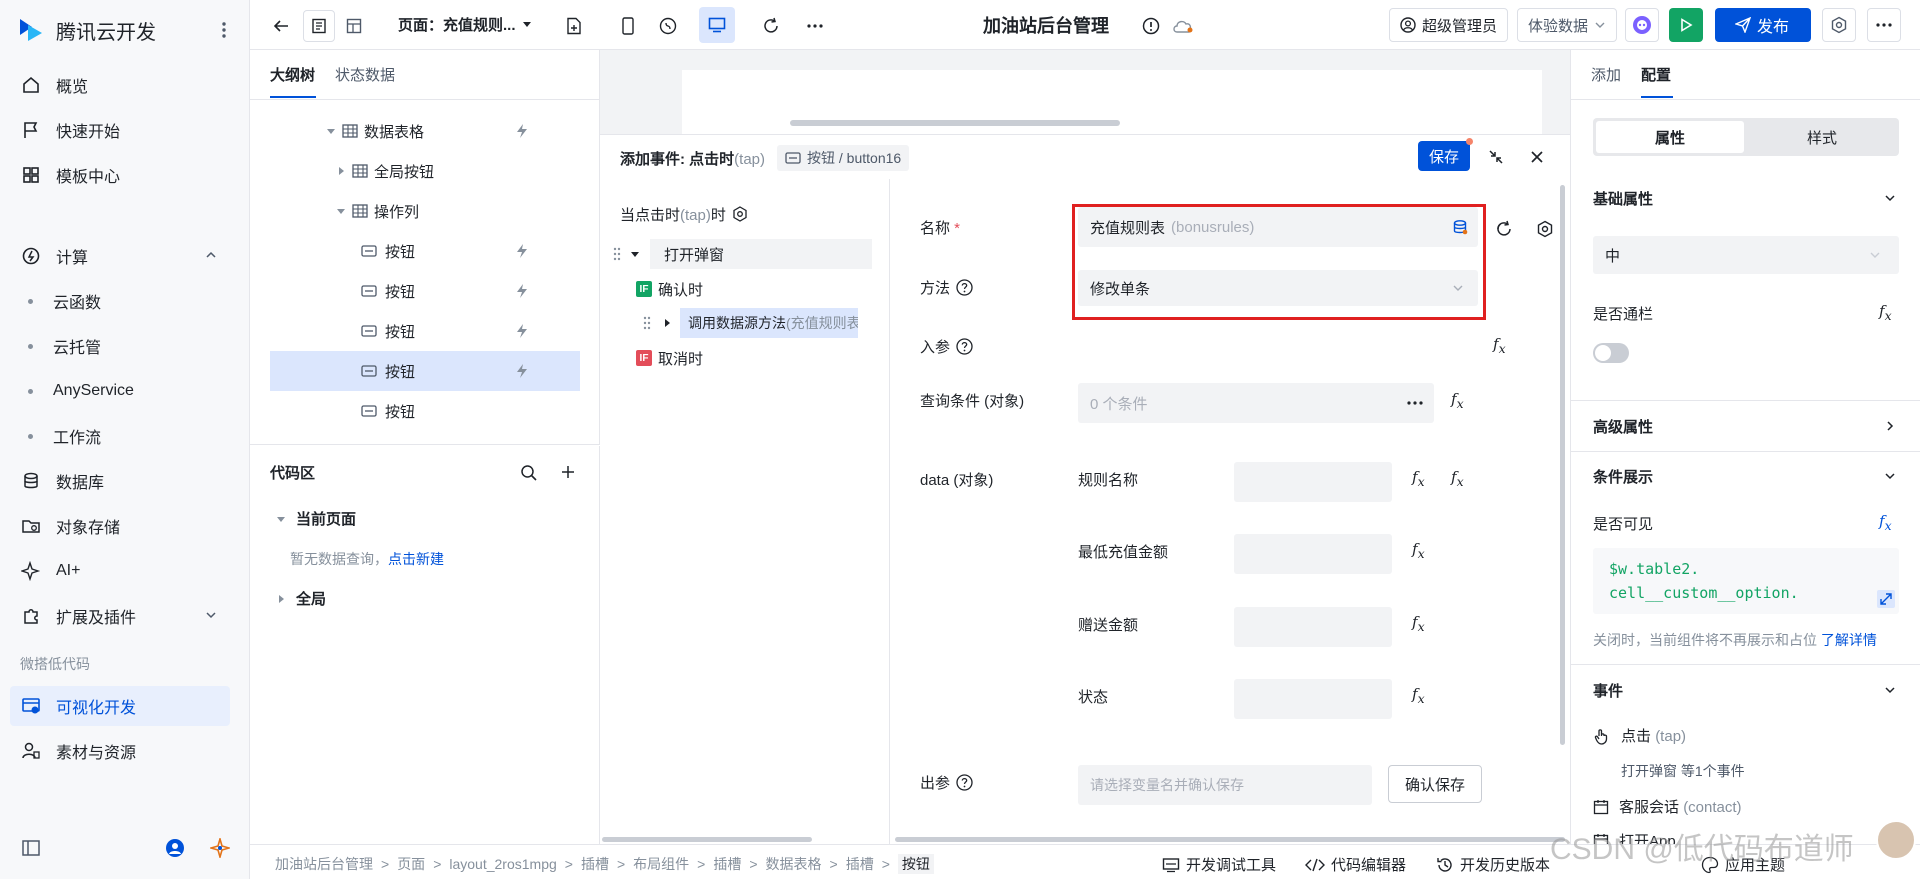 Image resolution: width=1920 pixels, height=879 pixels. What do you see at coordinates (1667, 806) in the screenshot?
I see `event-contact: 客服会话 (contact)` at bounding box center [1667, 806].